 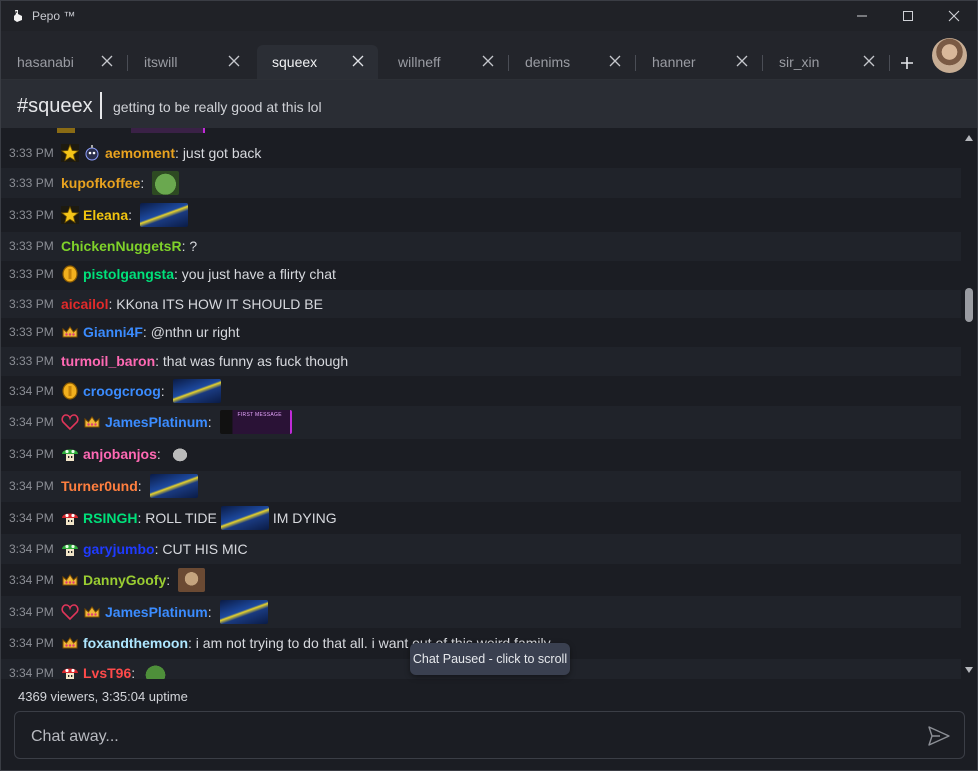 What do you see at coordinates (107, 672) in the screenshot?
I see `chat-username: LvsT96` at bounding box center [107, 672].